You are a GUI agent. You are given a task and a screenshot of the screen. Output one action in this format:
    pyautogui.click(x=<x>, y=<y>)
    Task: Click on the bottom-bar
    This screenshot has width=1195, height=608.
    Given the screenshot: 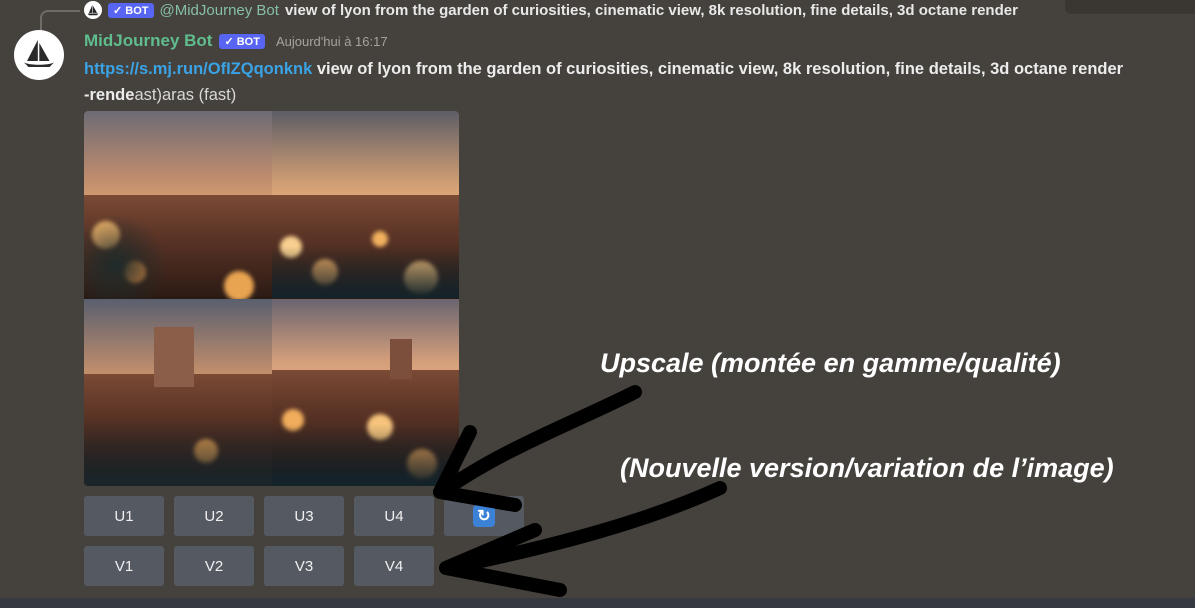 What is the action you would take?
    pyautogui.click(x=597, y=603)
    